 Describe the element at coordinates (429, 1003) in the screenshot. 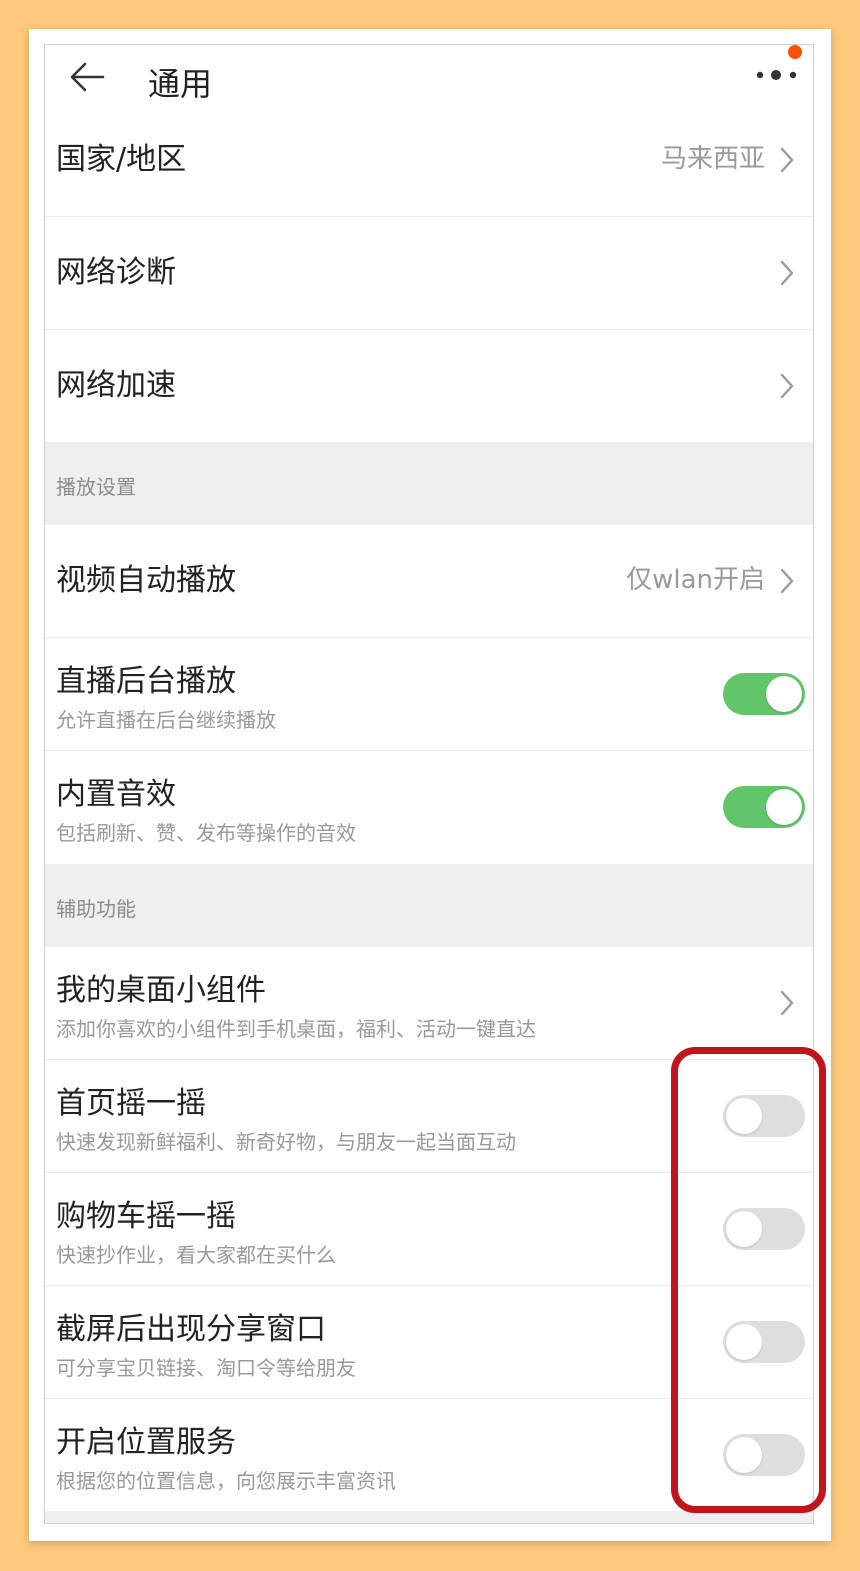

I see `row-desktop-widgets: 我的桌面小组件 添加你喜欢的小组件到手机桌面，福利、活动一键直达` at that location.